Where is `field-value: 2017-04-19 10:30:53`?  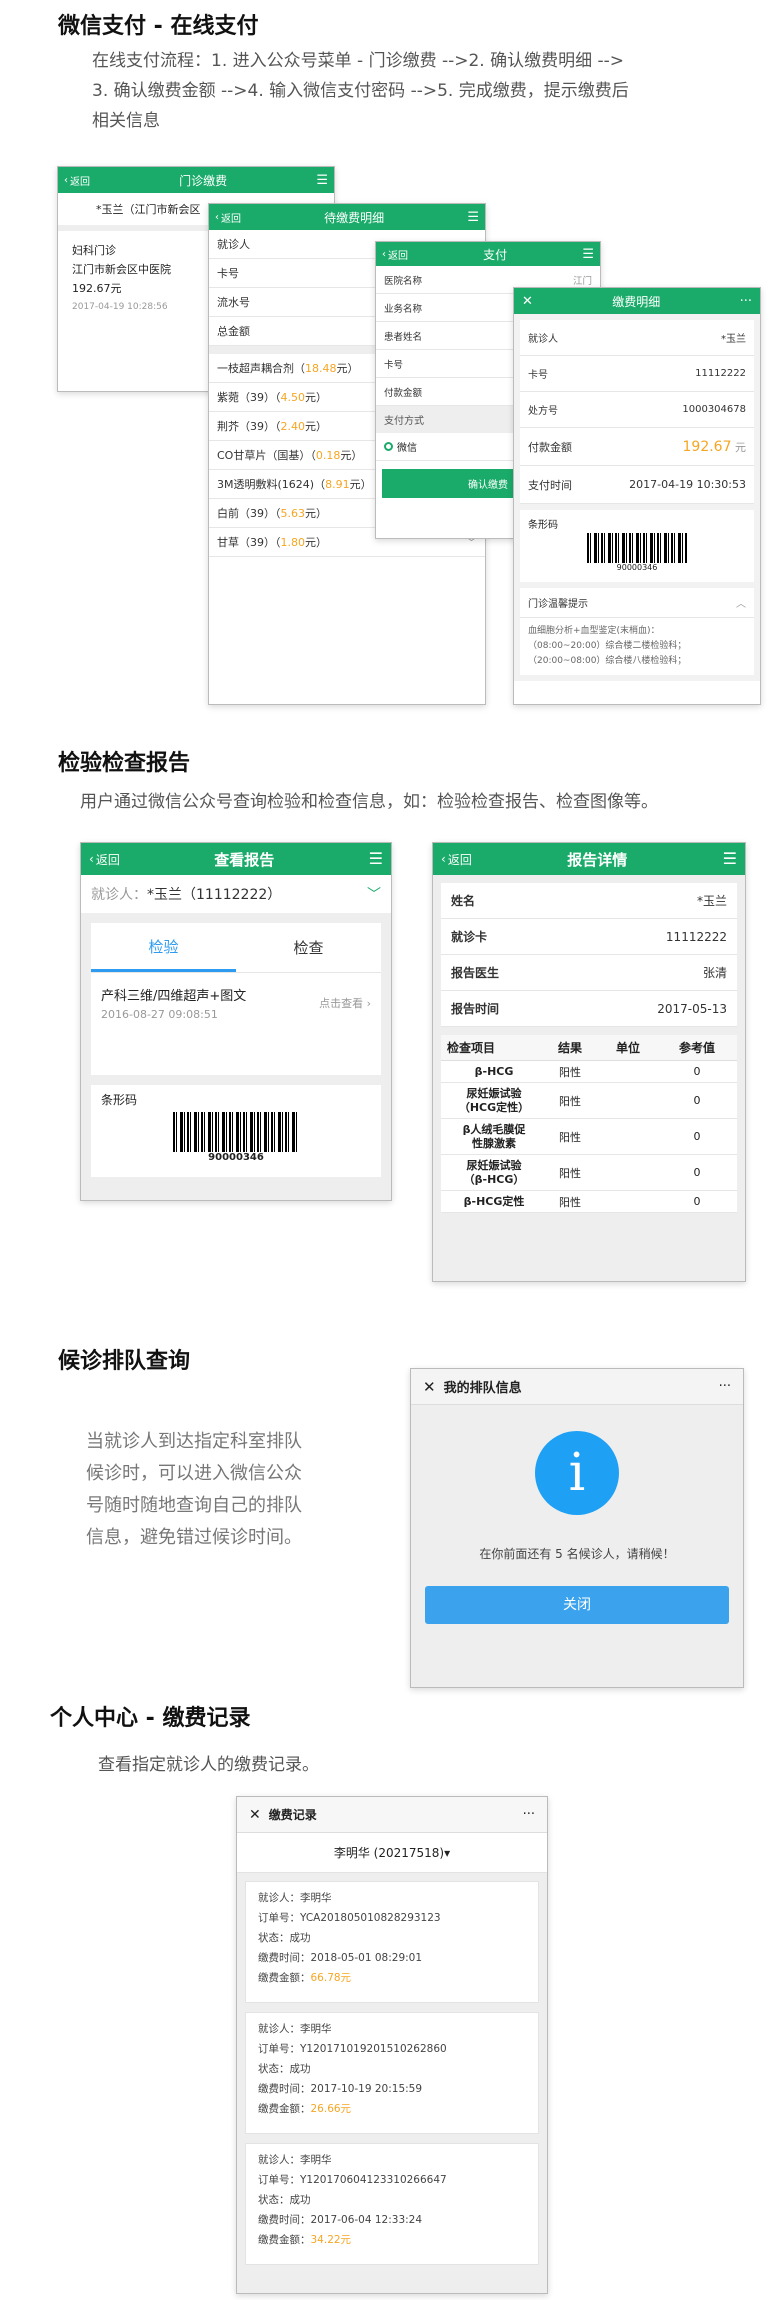
field-value: 2017-04-19 10:30:53 is located at coordinates (687, 484).